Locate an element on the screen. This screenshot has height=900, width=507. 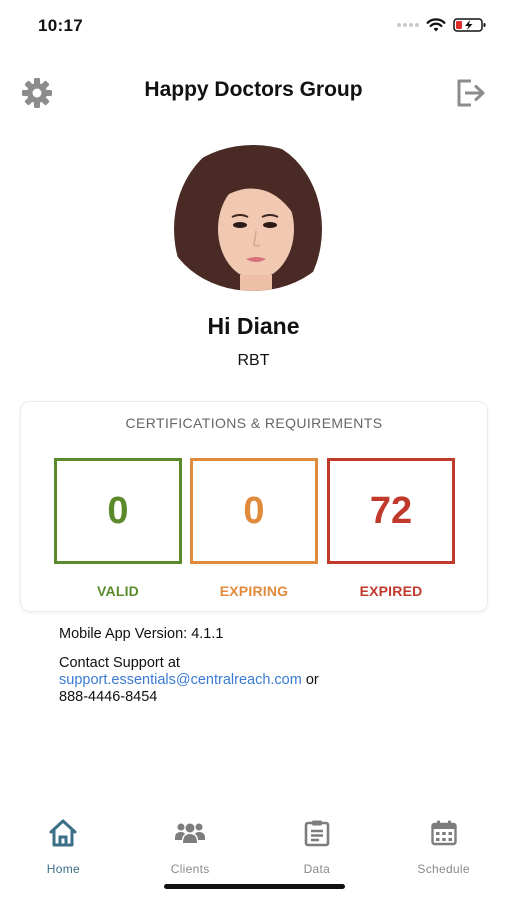
clients-icon is located at coordinates (190, 833).